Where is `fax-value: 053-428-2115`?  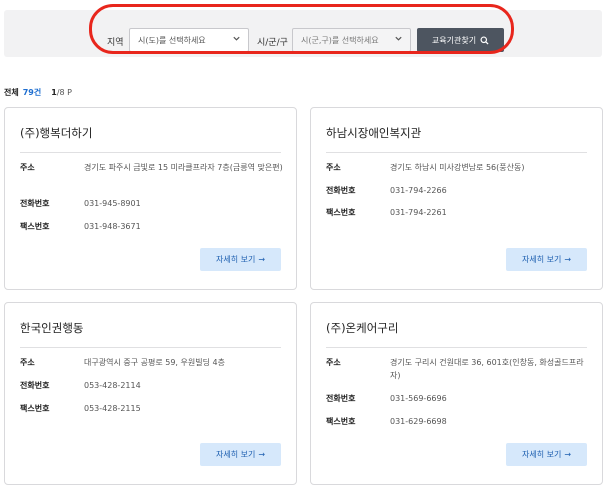 fax-value: 053-428-2115 is located at coordinates (112, 408).